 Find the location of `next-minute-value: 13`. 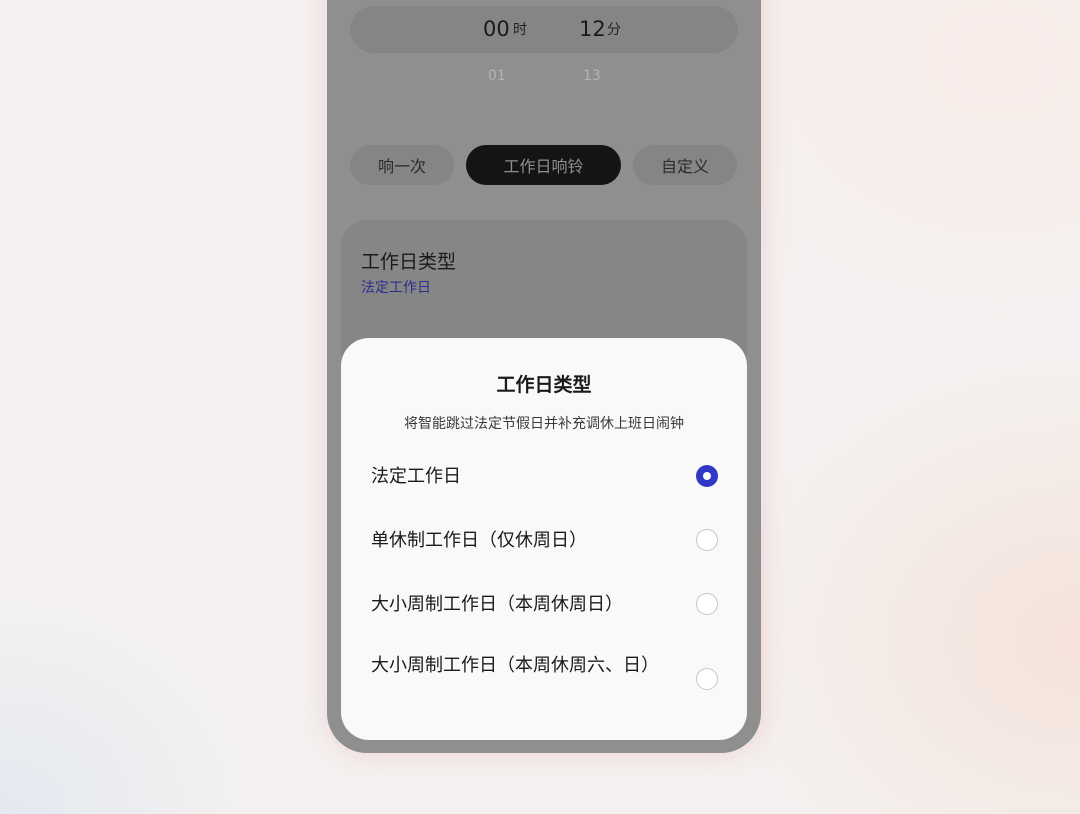

next-minute-value: 13 is located at coordinates (592, 76).